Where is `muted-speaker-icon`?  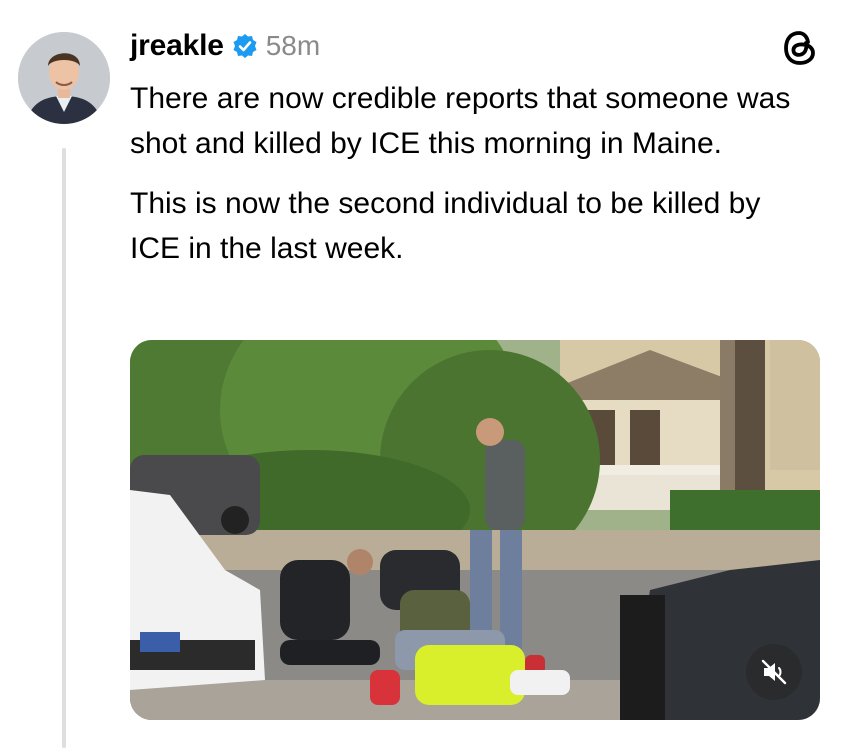 muted-speaker-icon is located at coordinates (774, 672).